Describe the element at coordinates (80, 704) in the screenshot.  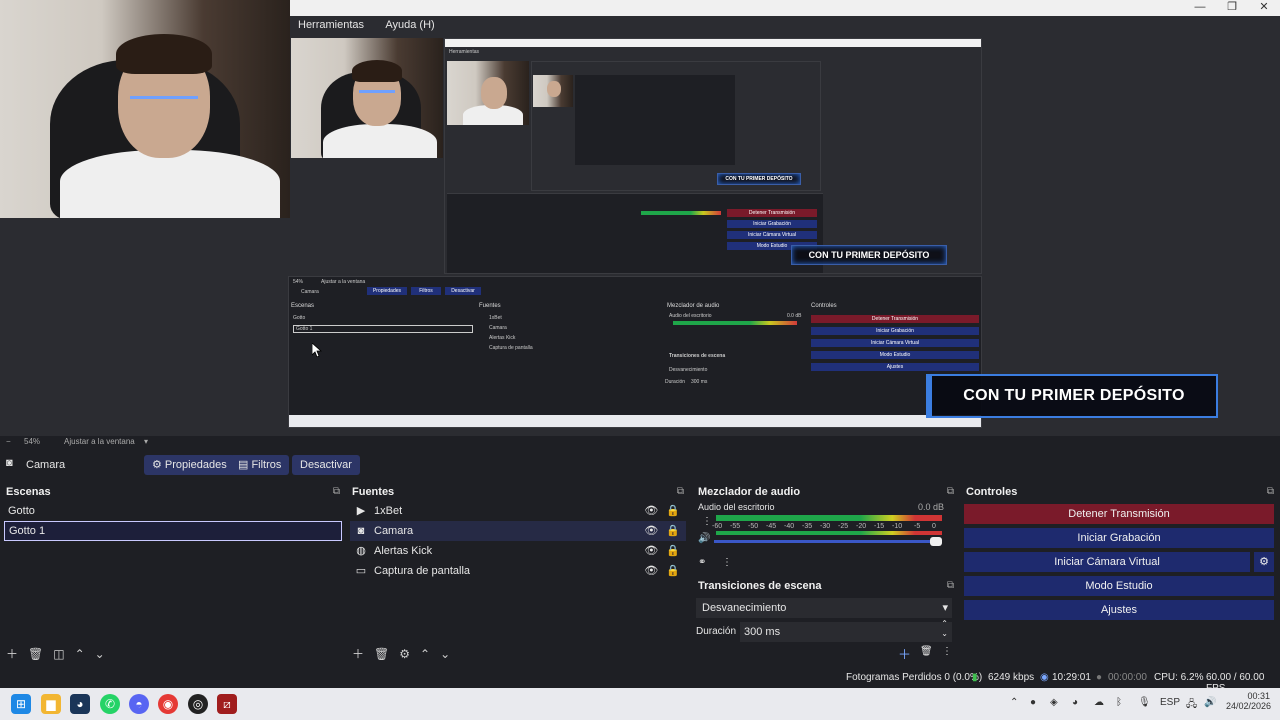
I see `steam-icon: ◕` at that location.